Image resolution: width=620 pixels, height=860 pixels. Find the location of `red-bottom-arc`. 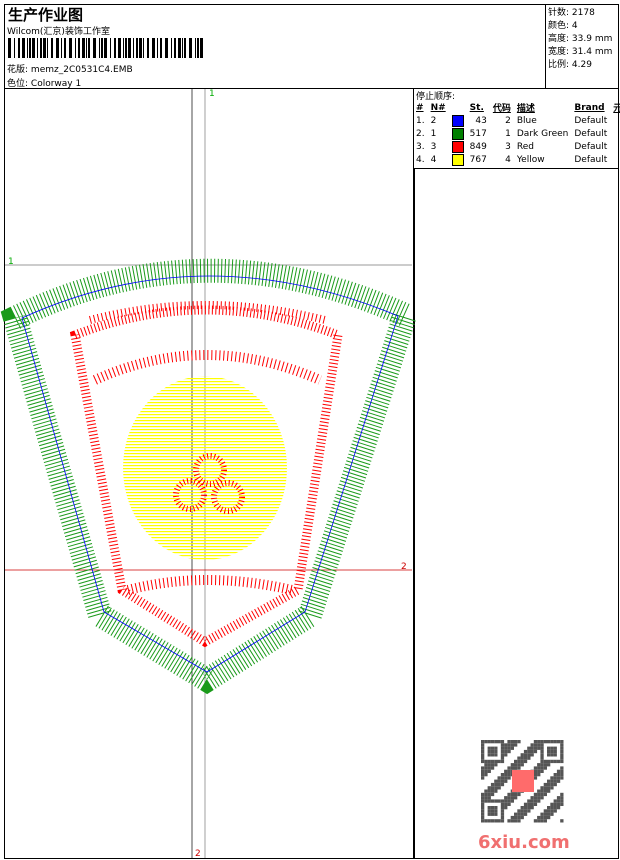

red-bottom-arc is located at coordinates (210, 585).